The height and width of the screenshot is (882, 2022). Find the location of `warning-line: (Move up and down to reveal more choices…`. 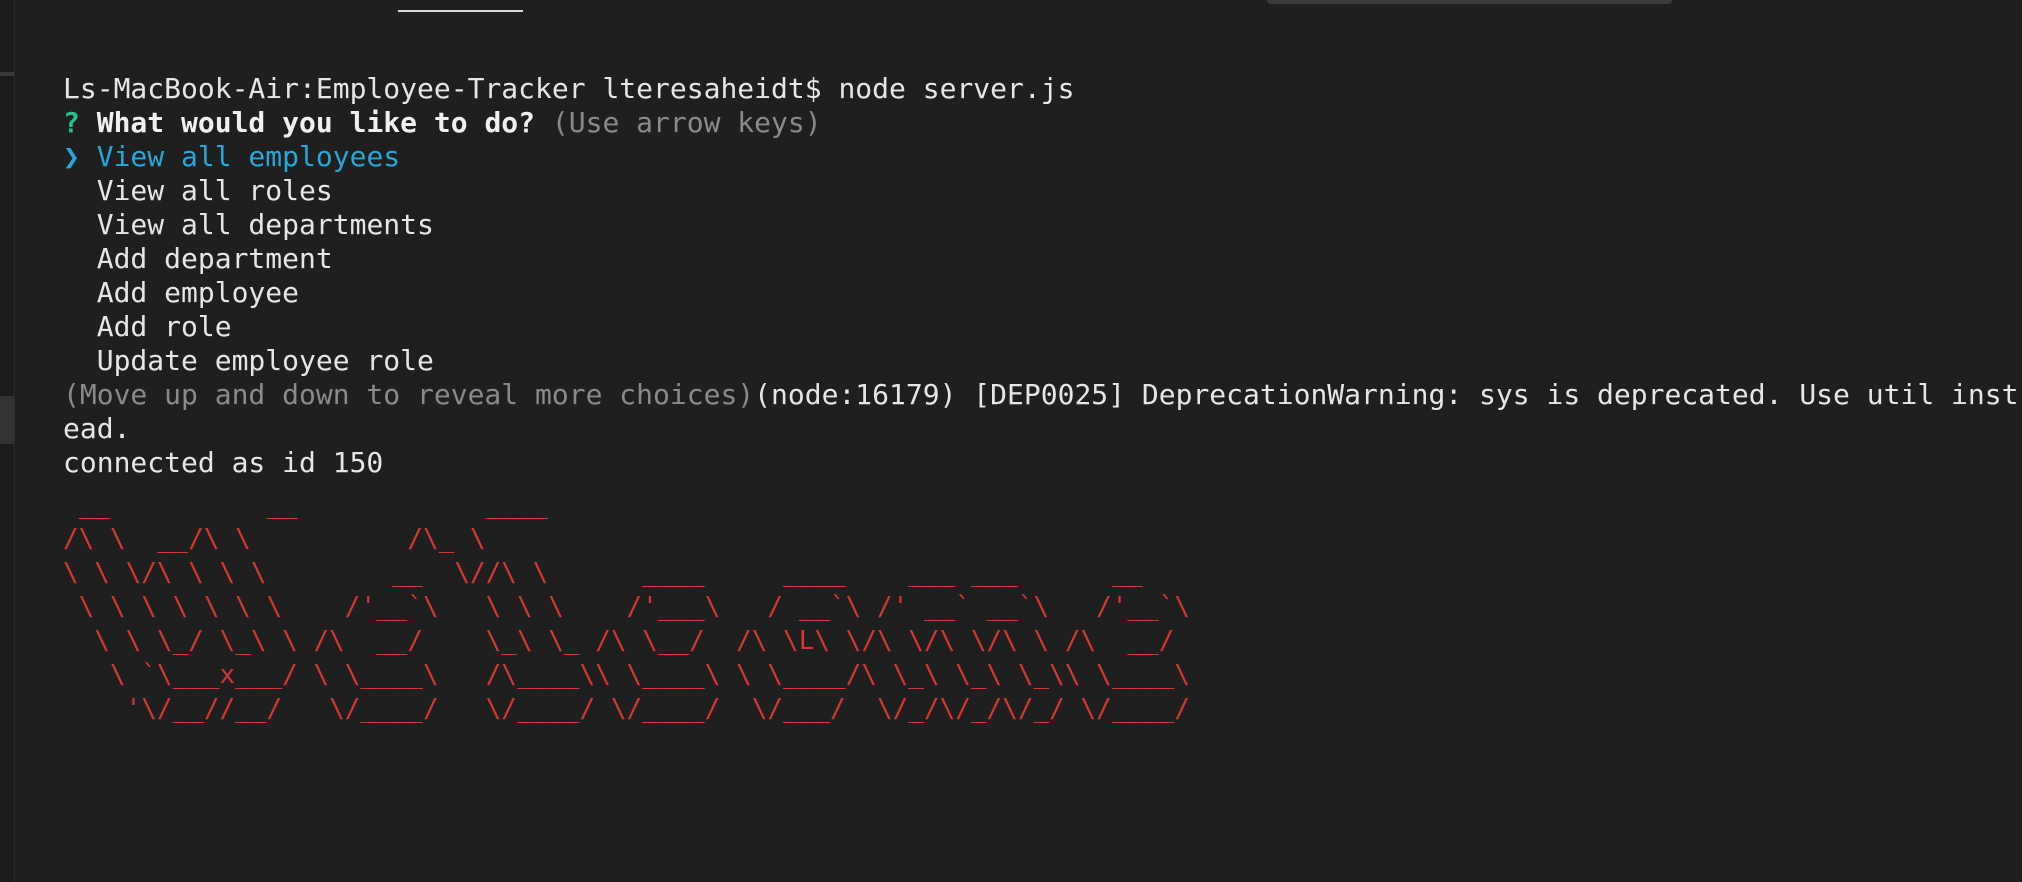

warning-line: (Move up and down to reveal more choices… is located at coordinates (1042, 395).